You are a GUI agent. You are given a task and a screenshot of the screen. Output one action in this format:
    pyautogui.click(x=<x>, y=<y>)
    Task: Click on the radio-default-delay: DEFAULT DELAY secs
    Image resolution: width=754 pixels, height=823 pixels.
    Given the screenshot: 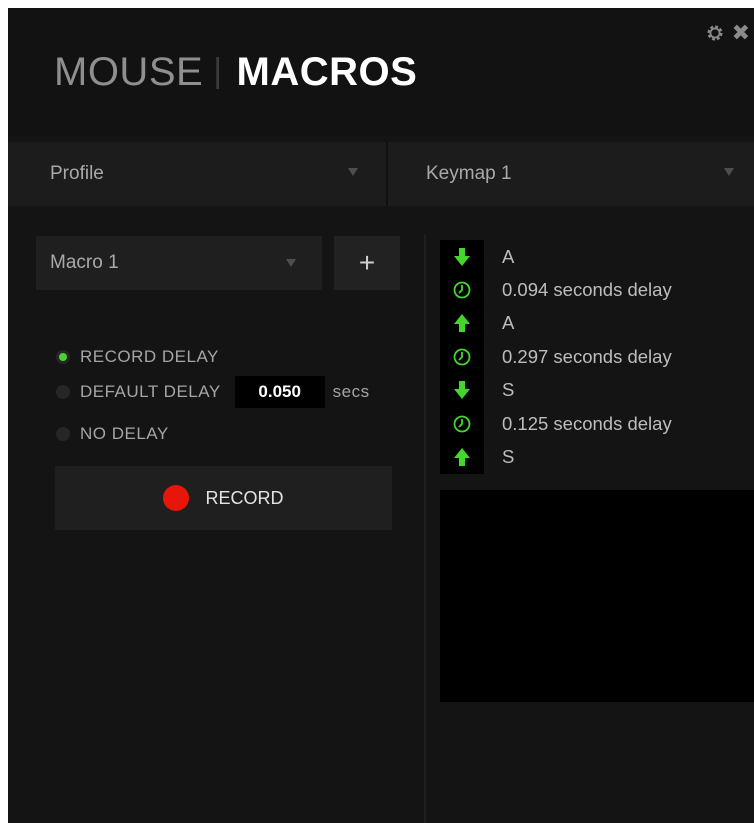 What is the action you would take?
    pyautogui.click(x=213, y=392)
    